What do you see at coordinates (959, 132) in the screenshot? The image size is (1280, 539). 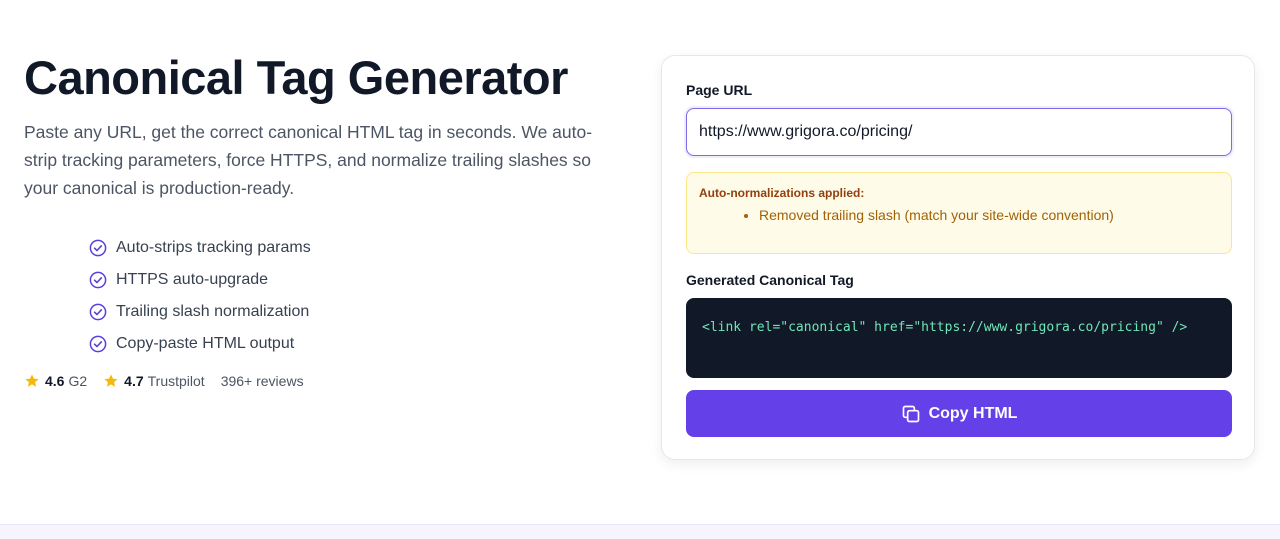 I see `url-input` at bounding box center [959, 132].